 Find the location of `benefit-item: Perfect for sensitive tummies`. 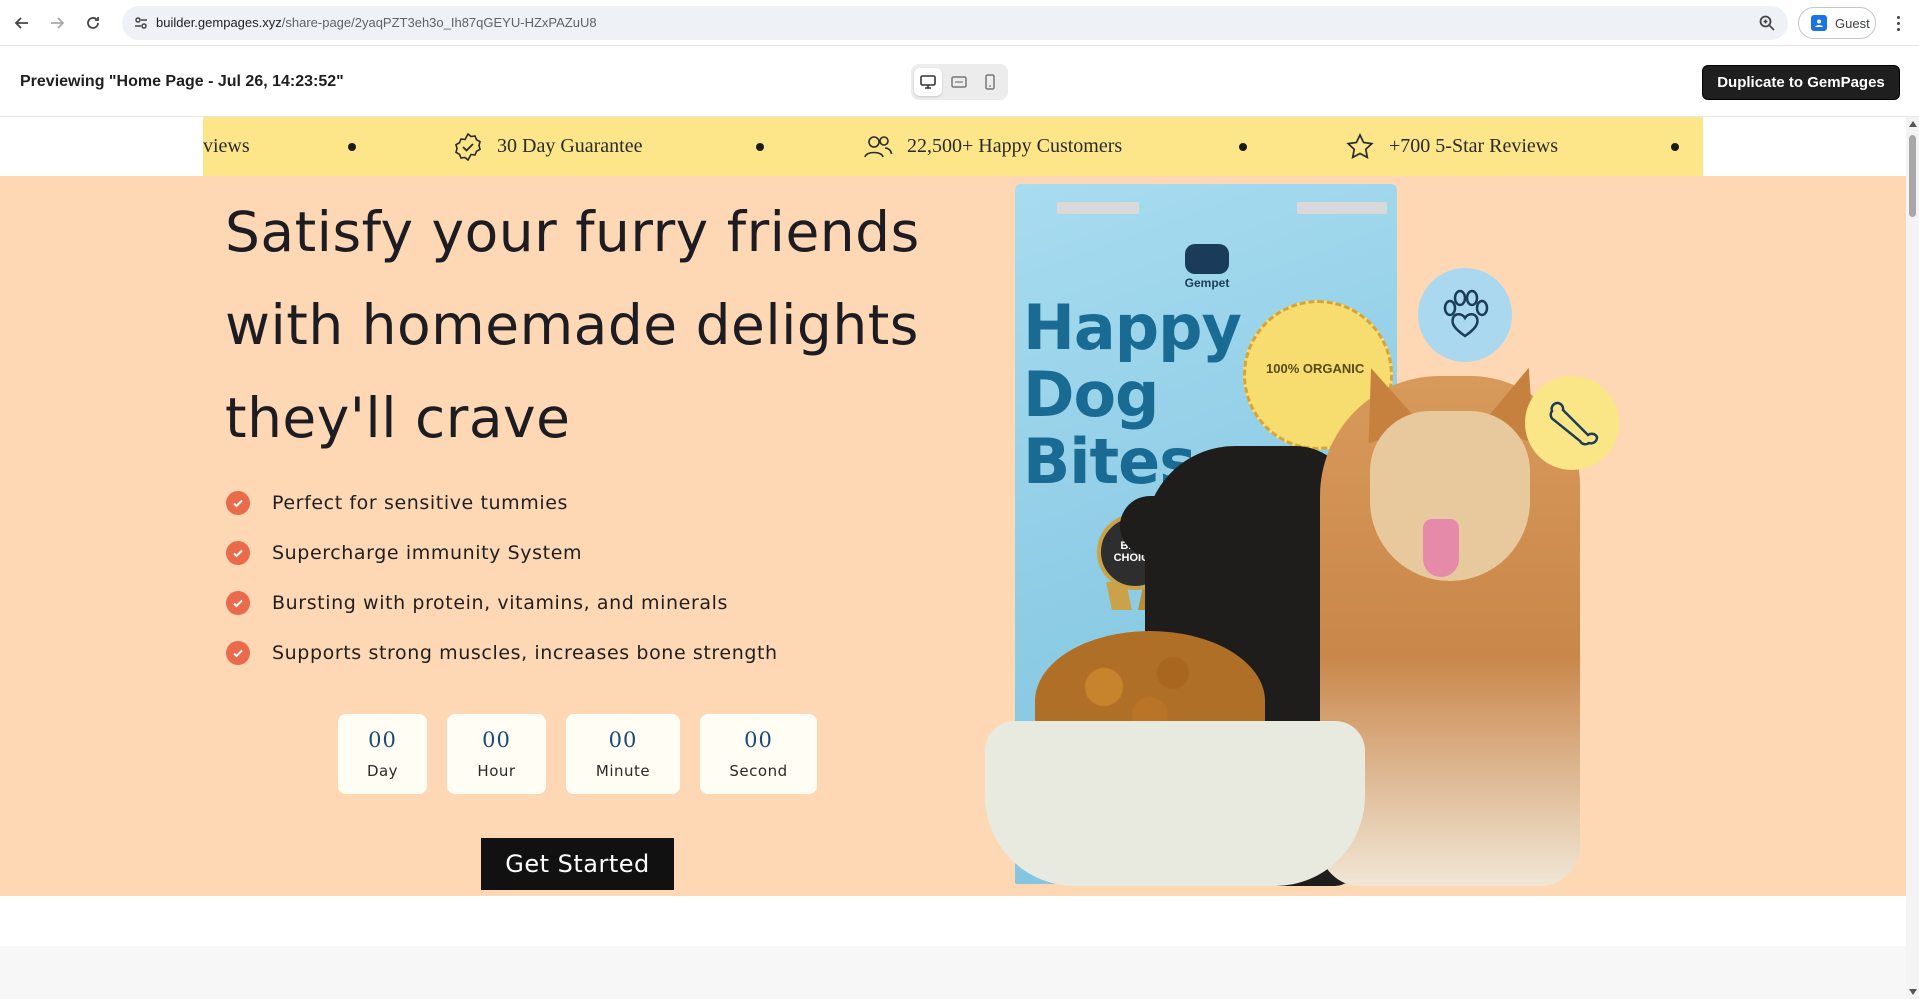

benefit-item: Perfect for sensitive tummies is located at coordinates (502, 503).